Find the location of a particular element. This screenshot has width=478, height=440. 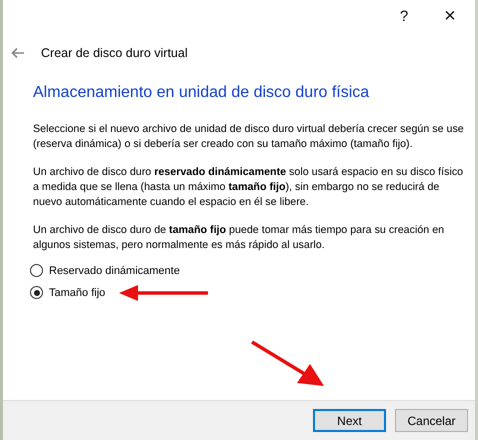

back-icon is located at coordinates (18, 53).